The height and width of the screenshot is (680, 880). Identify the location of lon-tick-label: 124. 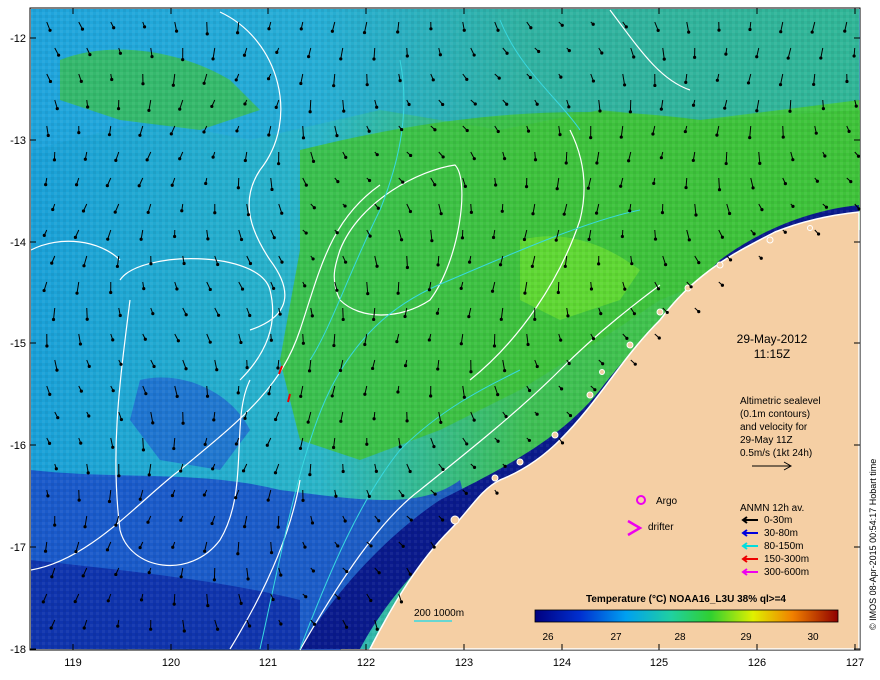
(562, 663).